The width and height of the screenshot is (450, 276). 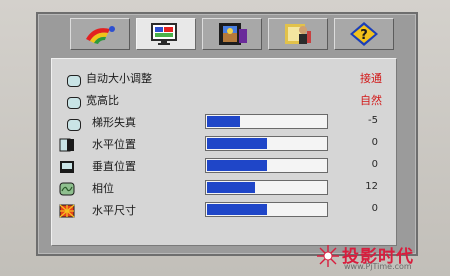 I want to click on tab-options, so click(x=298, y=34).